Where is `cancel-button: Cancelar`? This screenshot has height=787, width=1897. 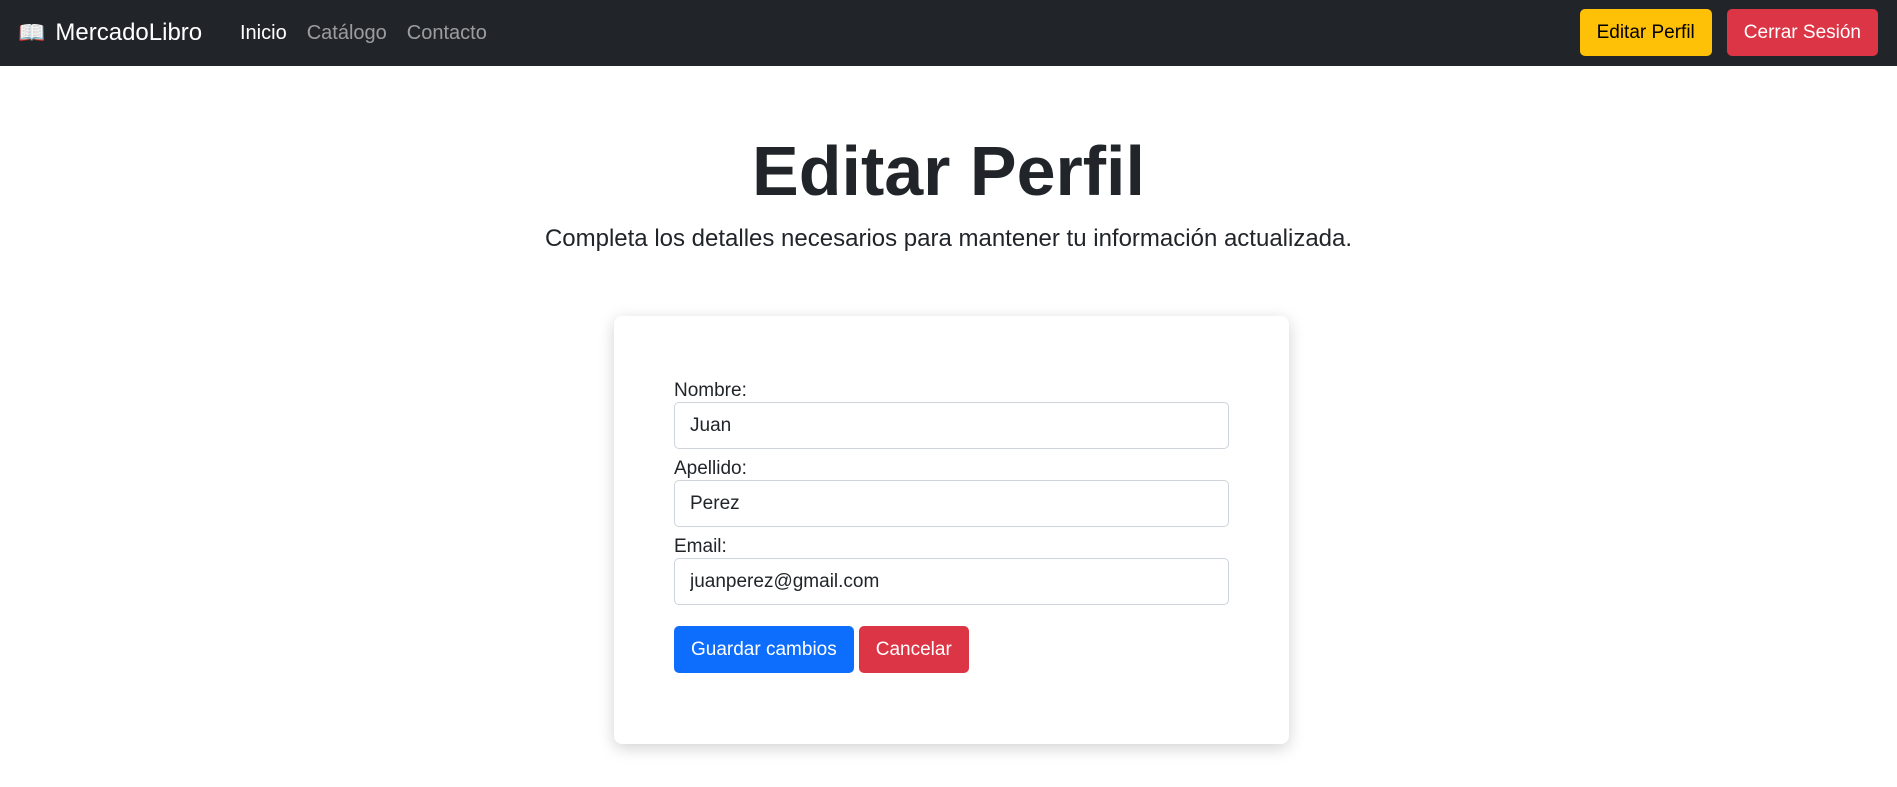
cancel-button: Cancelar is located at coordinates (913, 649).